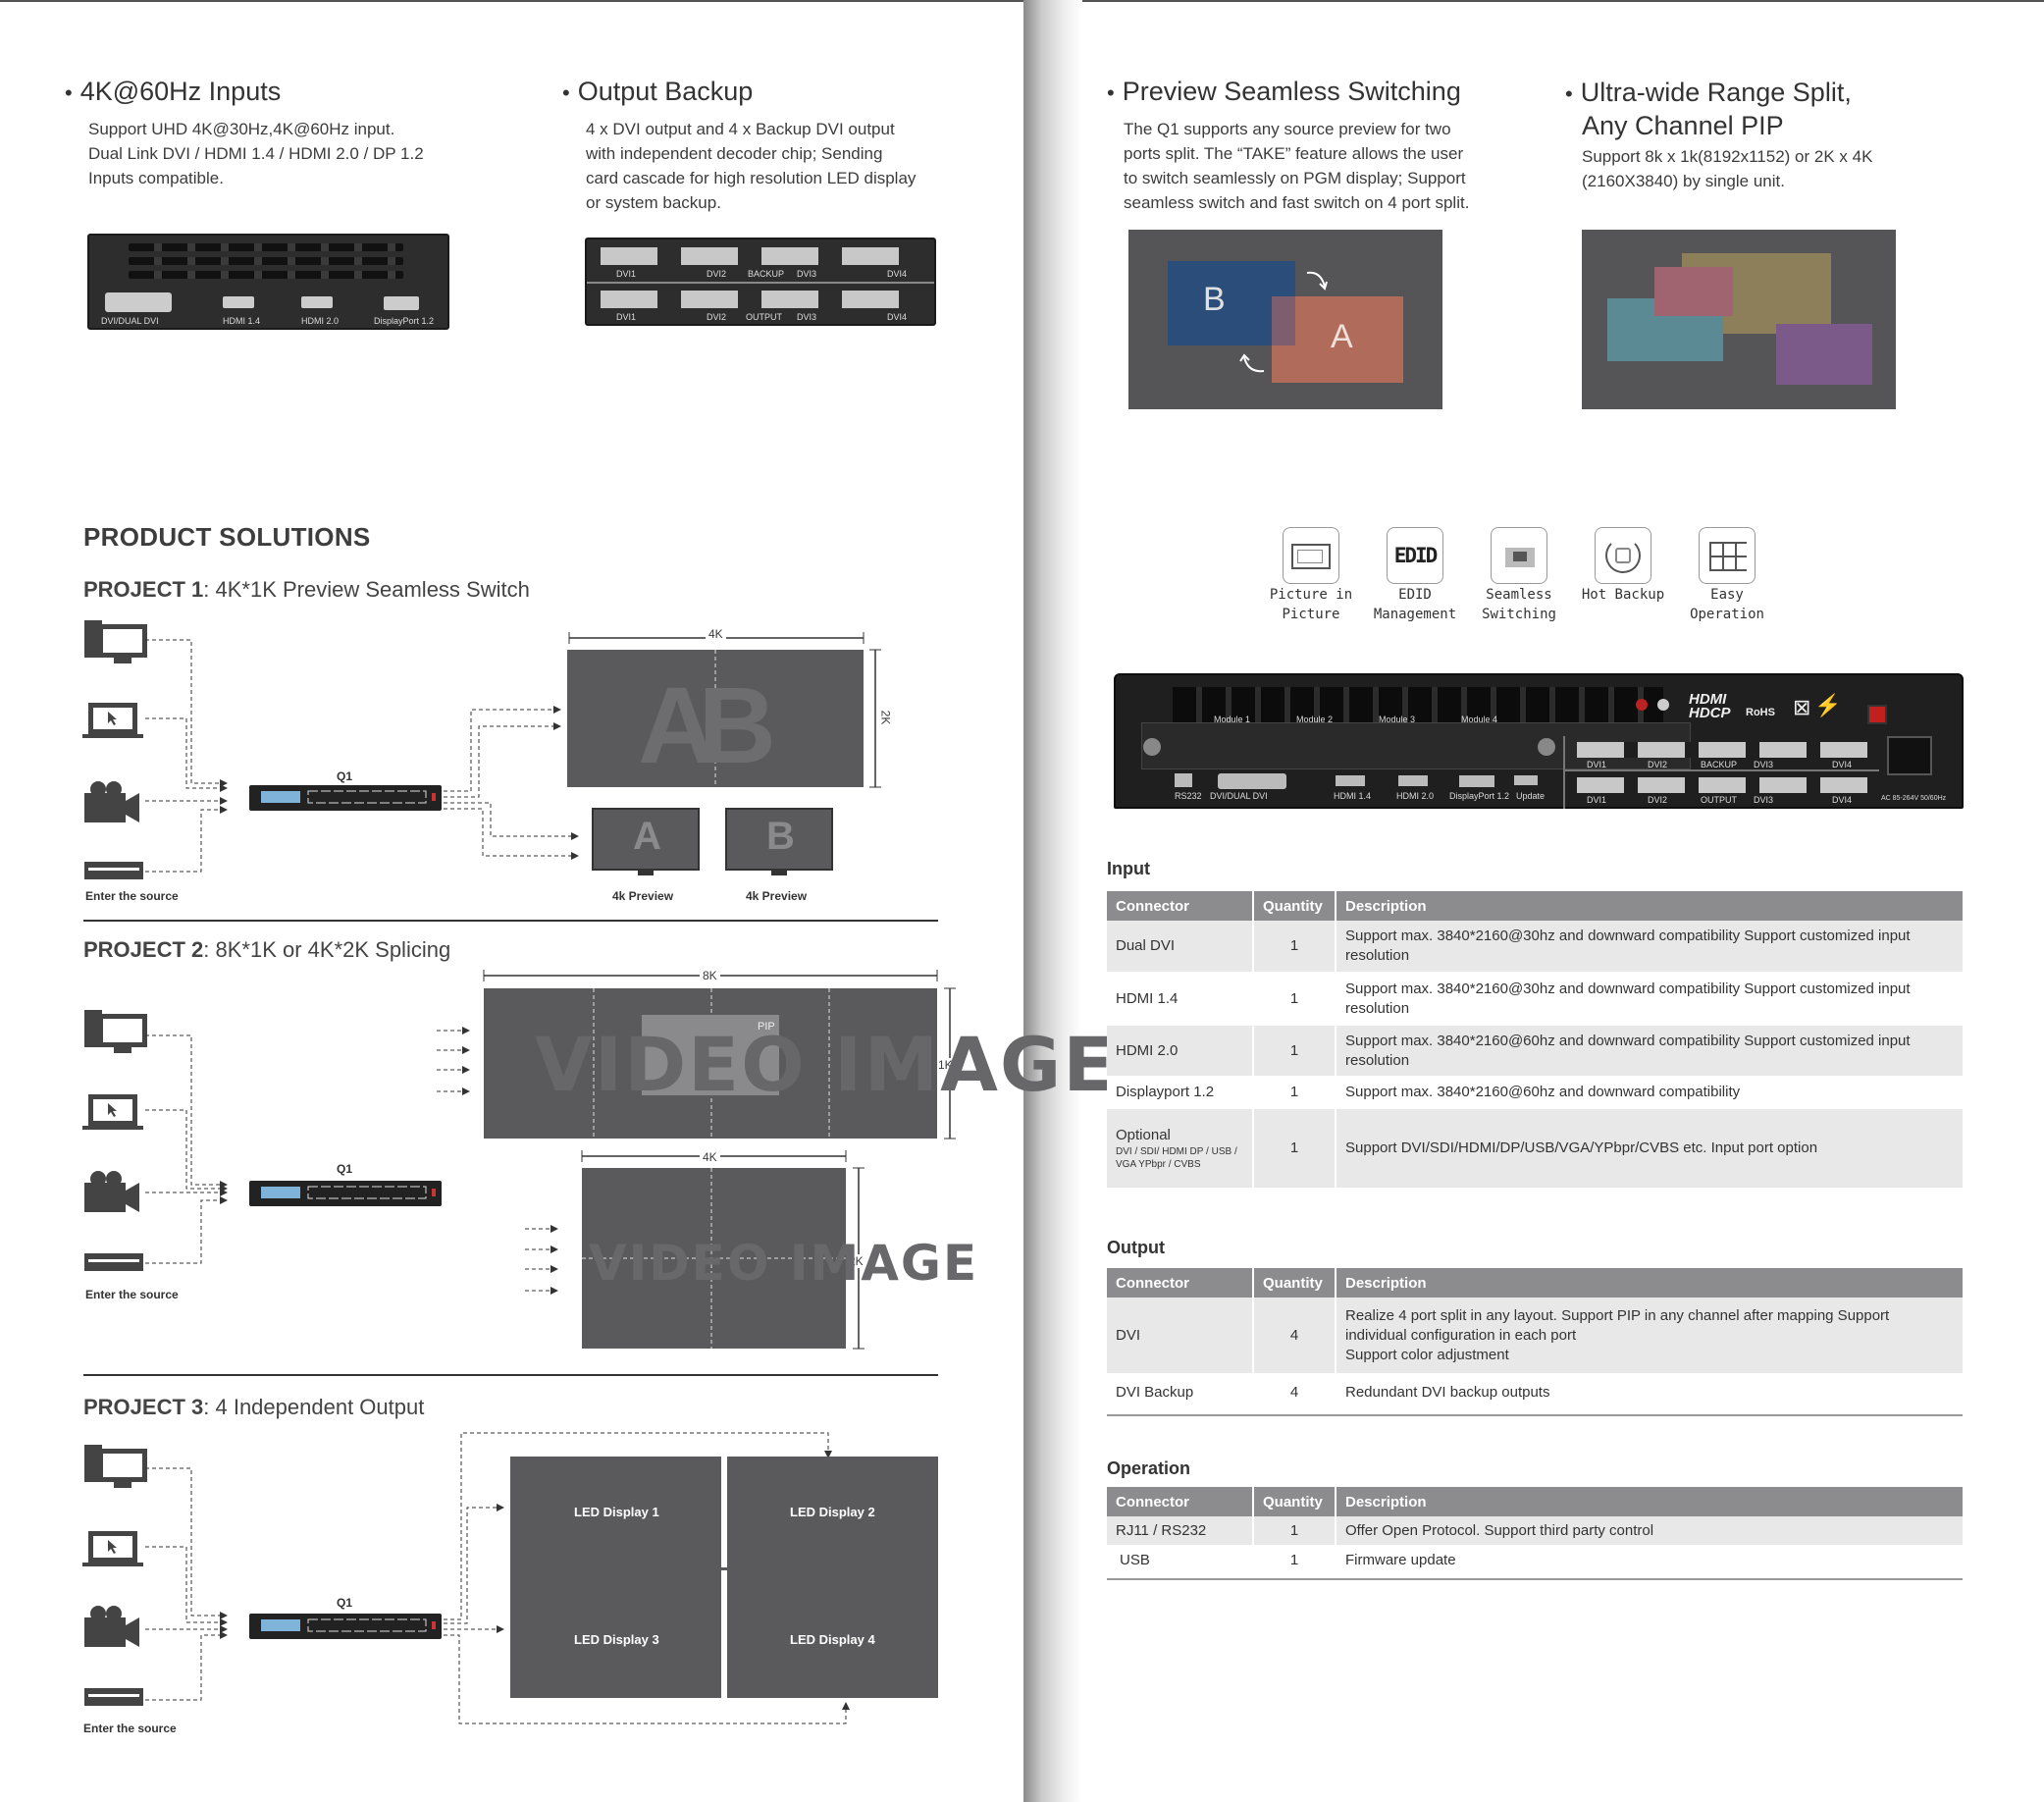  I want to click on picture-in-picture-icon, so click(1311, 555).